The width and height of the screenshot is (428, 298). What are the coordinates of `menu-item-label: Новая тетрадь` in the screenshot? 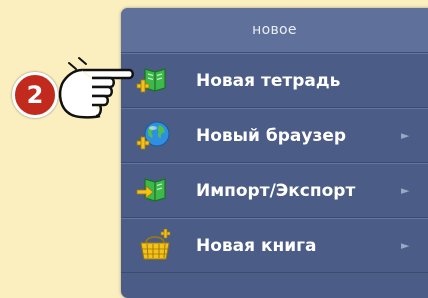 It's located at (268, 80).